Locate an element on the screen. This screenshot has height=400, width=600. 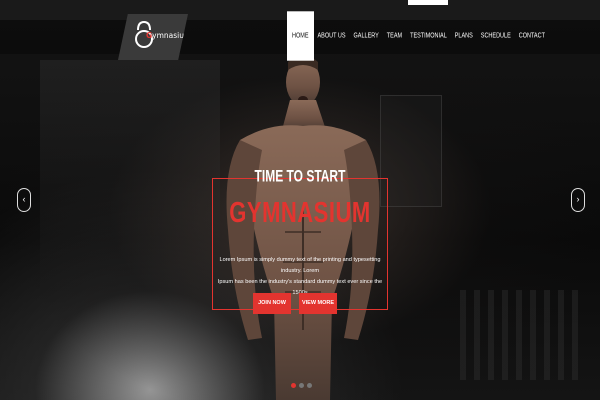
chevron-left-icon: ‹ is located at coordinates (24, 199).